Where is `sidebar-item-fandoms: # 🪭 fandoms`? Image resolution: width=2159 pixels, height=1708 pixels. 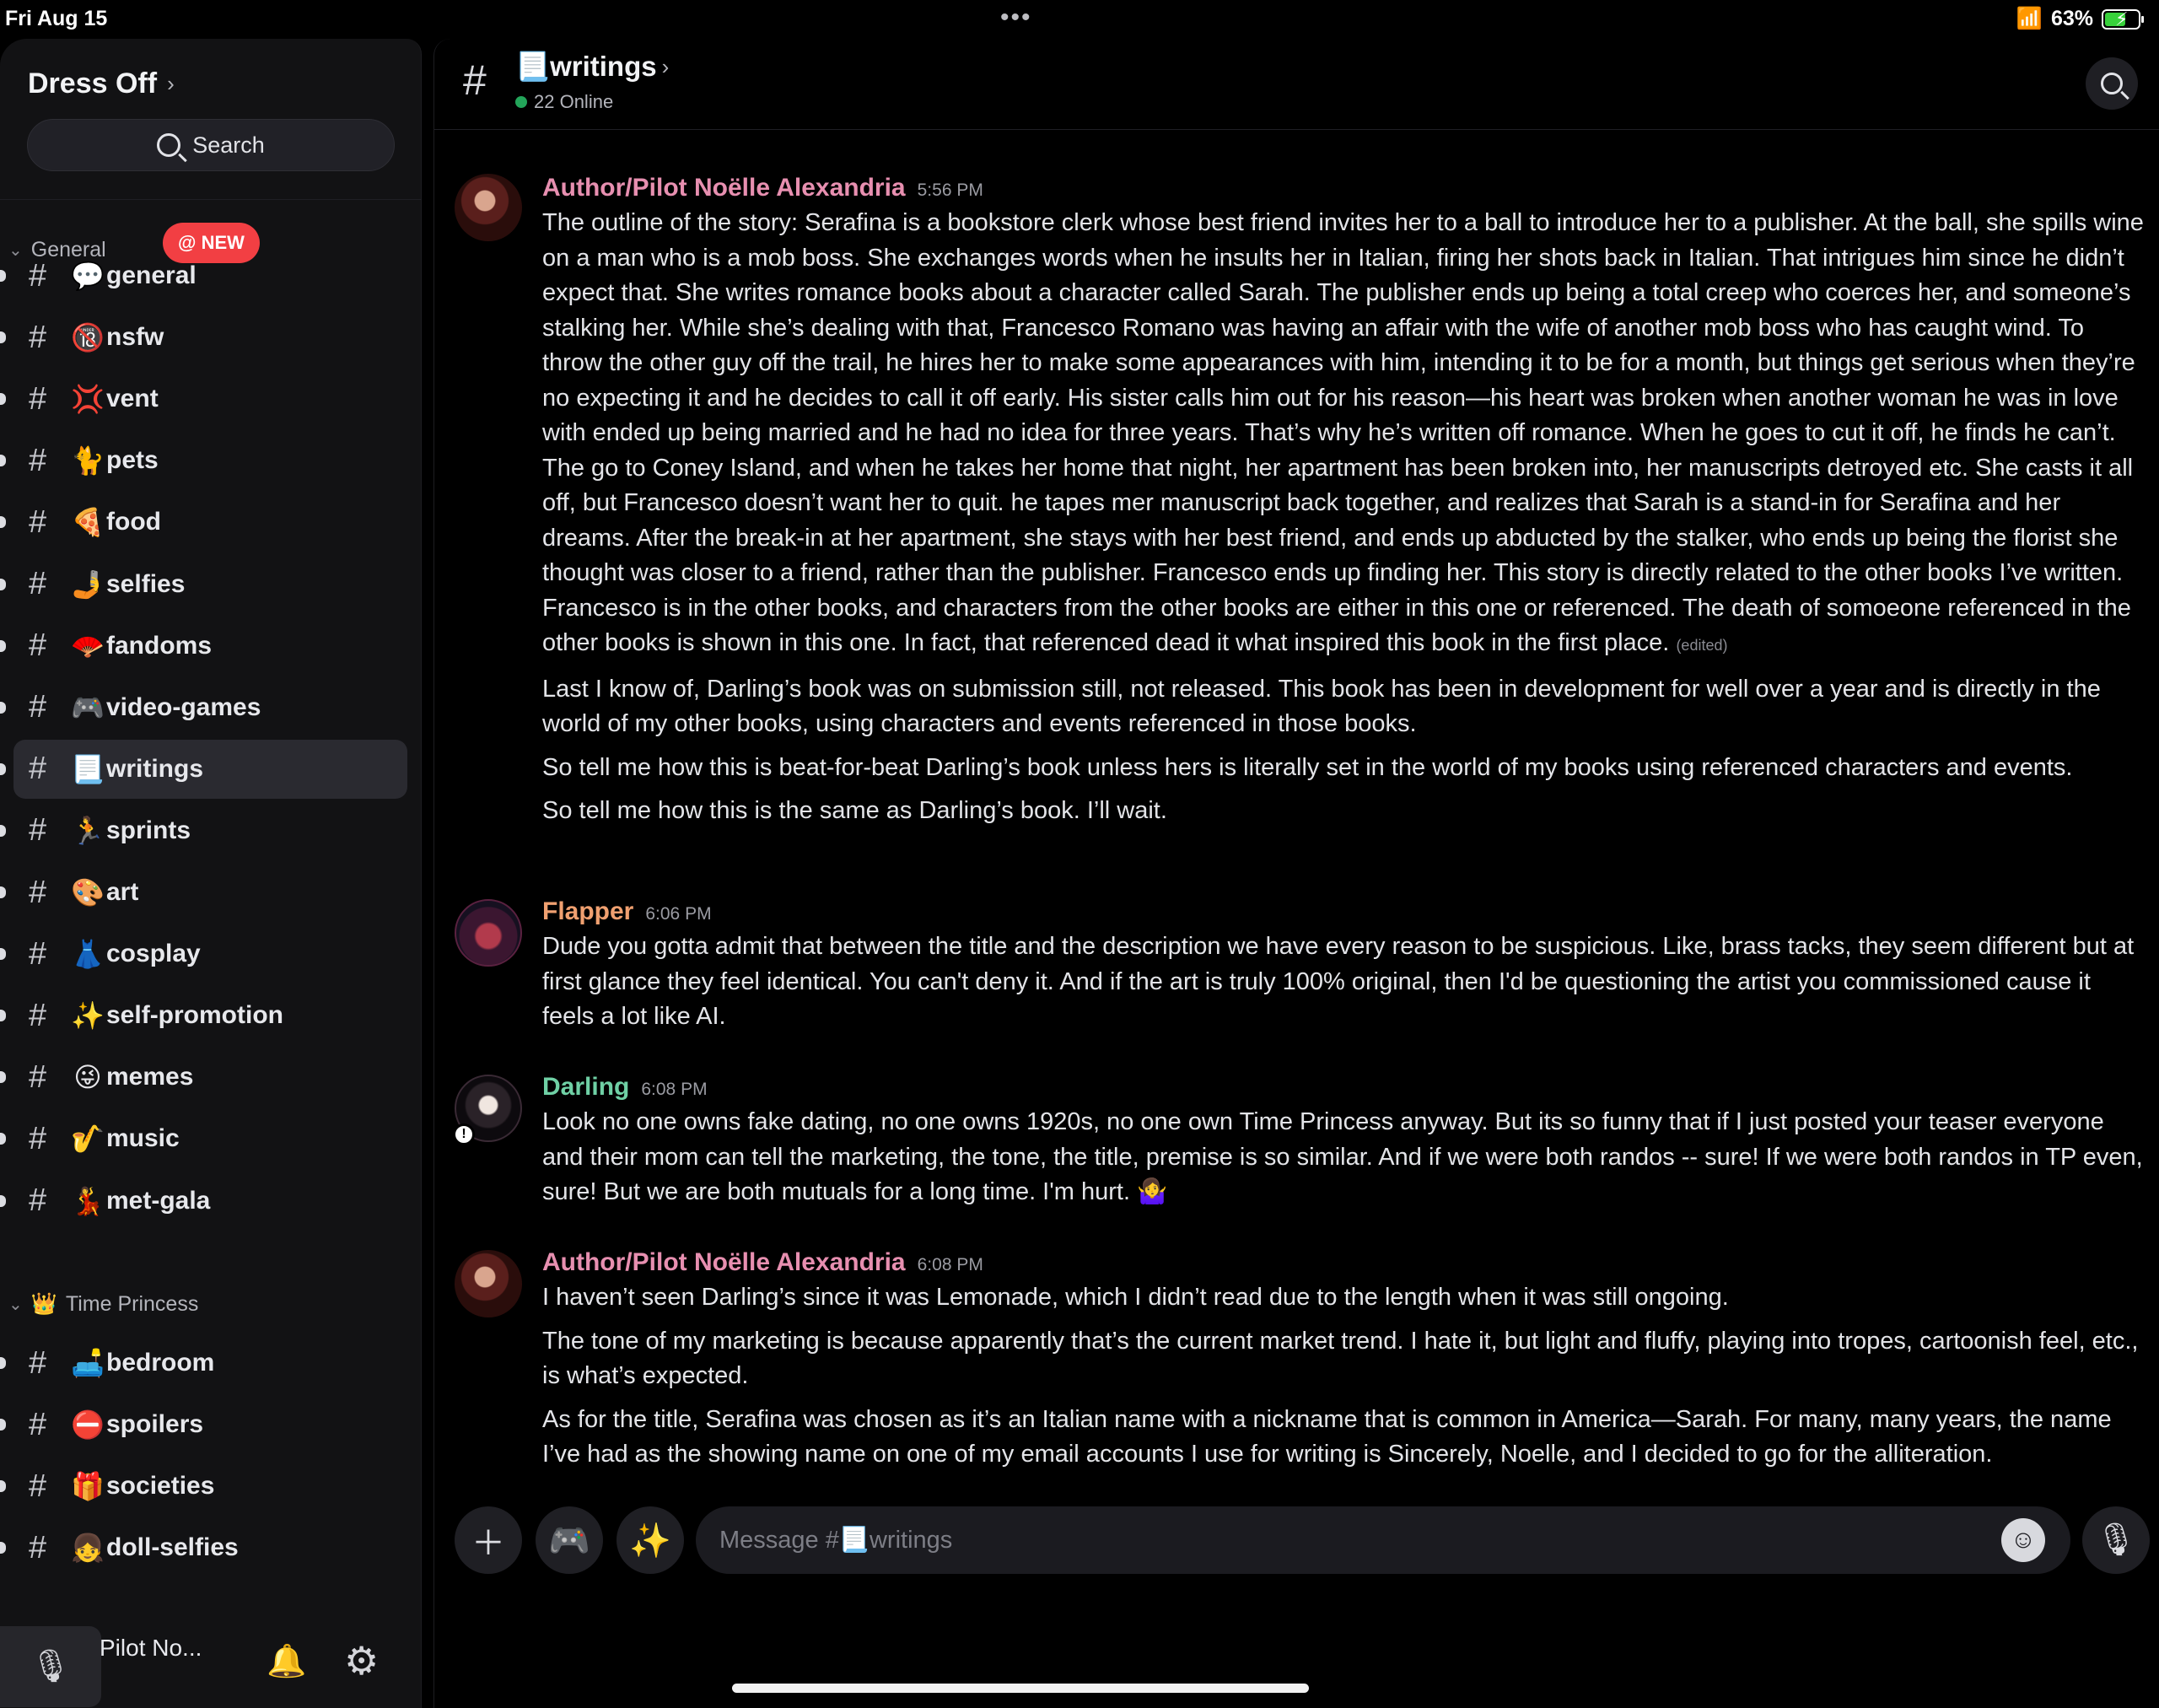 sidebar-item-fandoms: # 🪭 fandoms is located at coordinates (203, 646).